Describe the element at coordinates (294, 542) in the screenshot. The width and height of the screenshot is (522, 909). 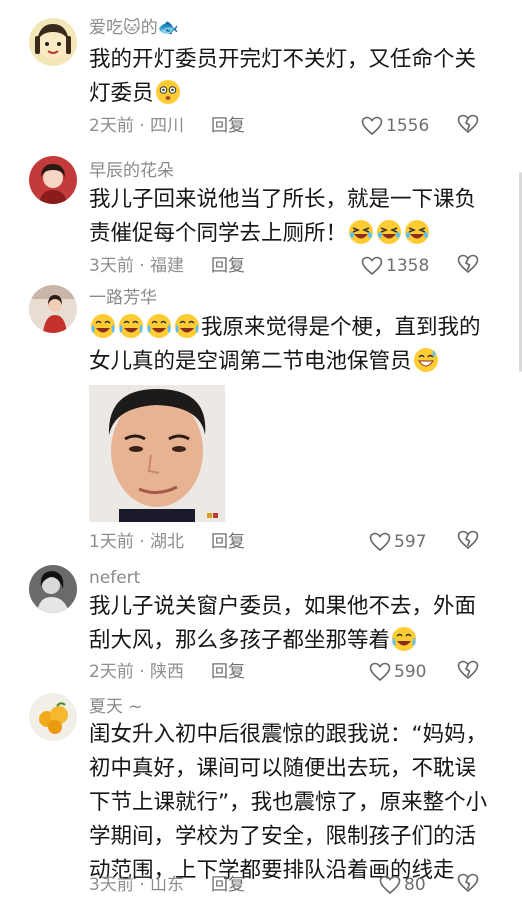
I see `comment-meta: 1天前 · 湖北 回复 597` at that location.